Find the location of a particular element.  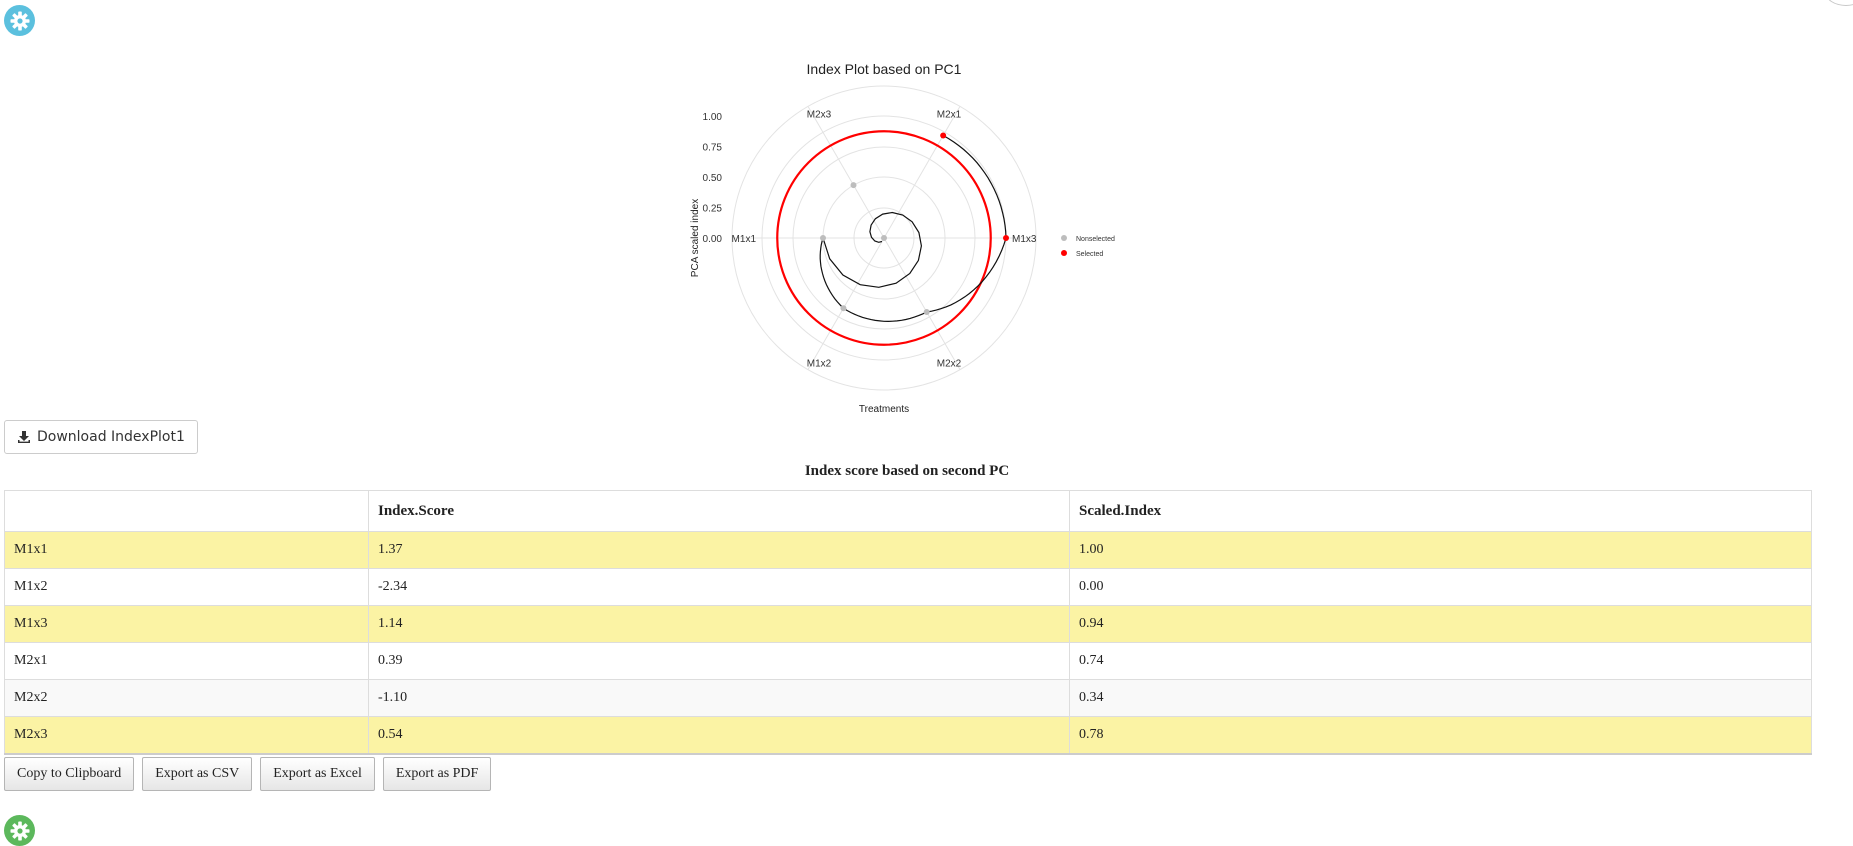

y-tick-label: 0.25 is located at coordinates (713, 209).